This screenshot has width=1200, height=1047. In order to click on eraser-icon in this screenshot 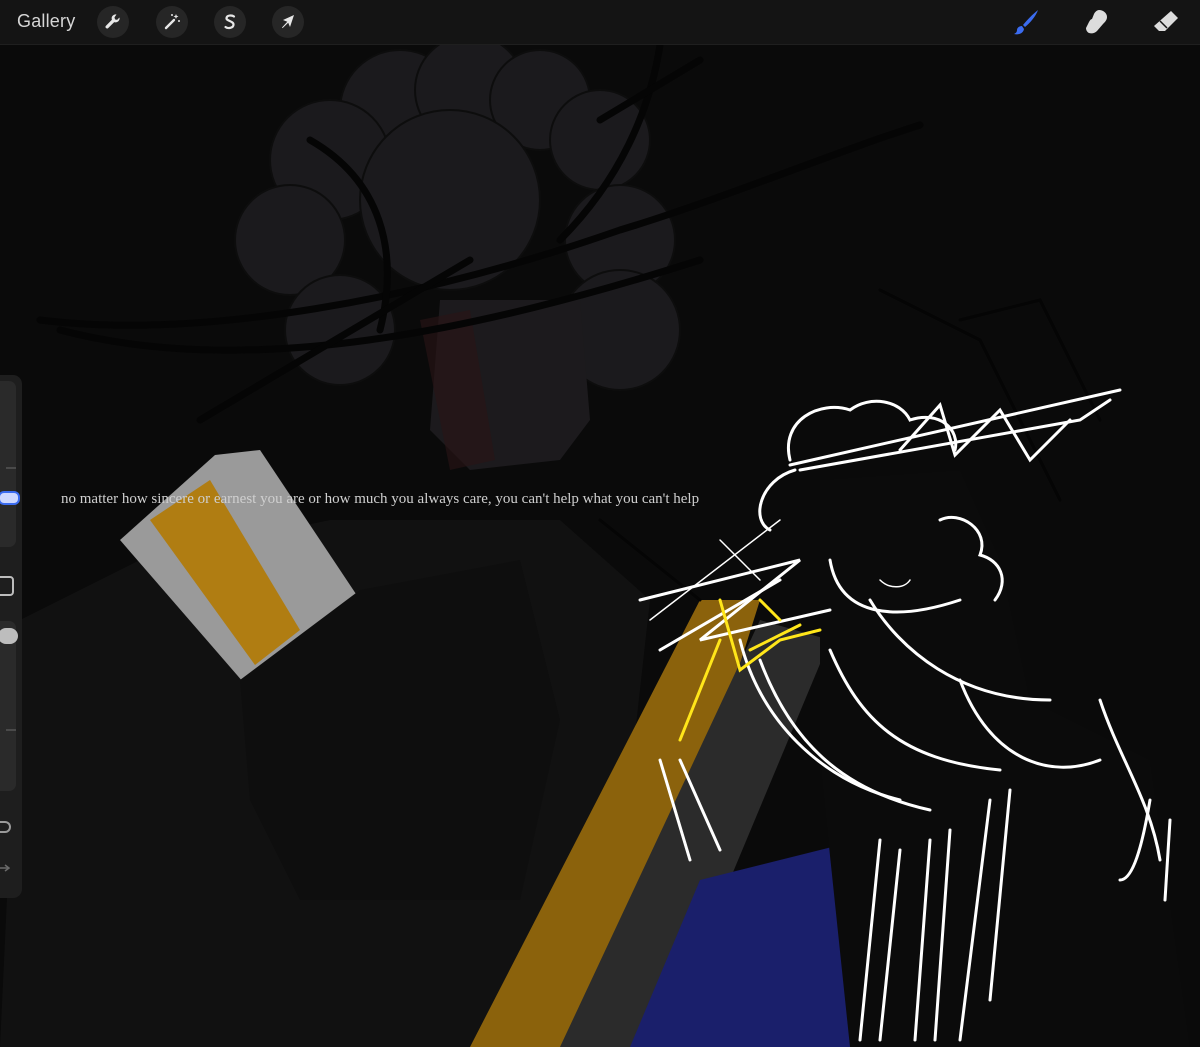, I will do `click(1166, 21)`.